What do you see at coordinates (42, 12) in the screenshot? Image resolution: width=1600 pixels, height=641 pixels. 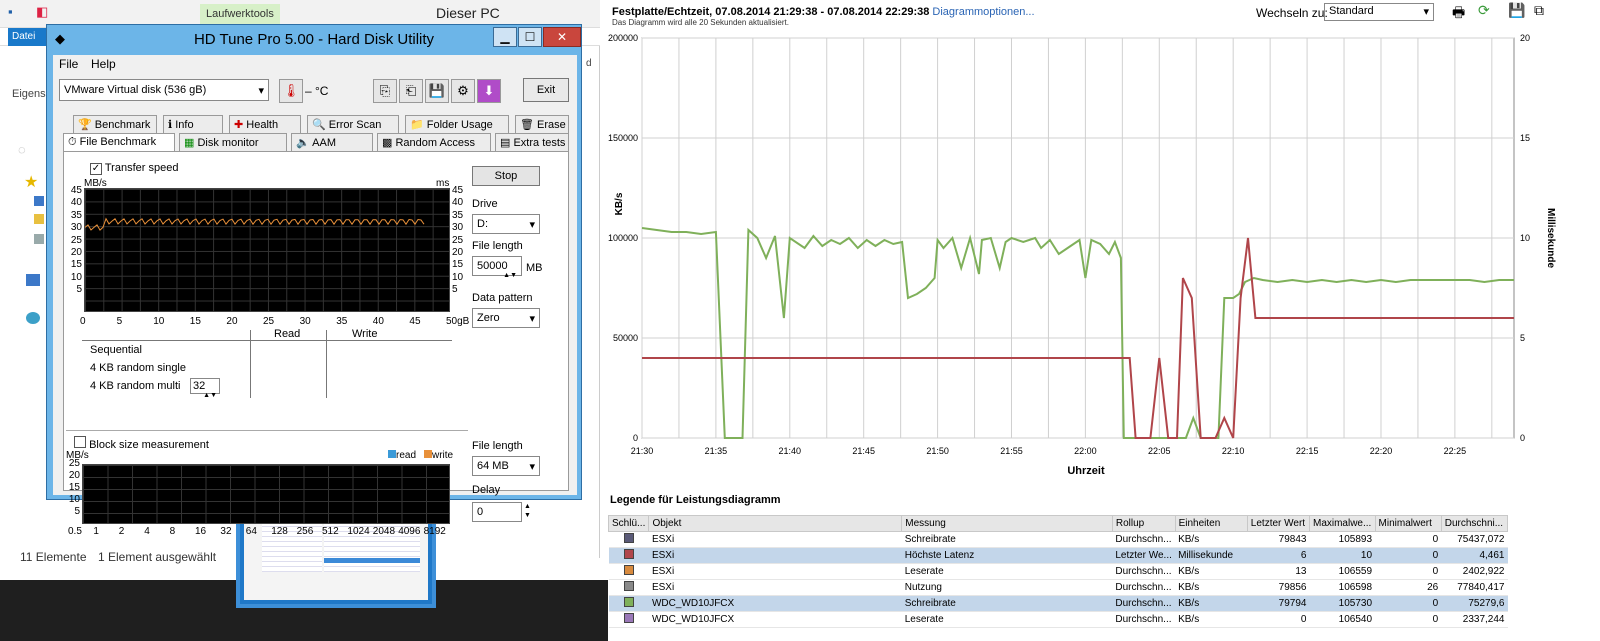 I see `properties-icon: ◧` at bounding box center [42, 12].